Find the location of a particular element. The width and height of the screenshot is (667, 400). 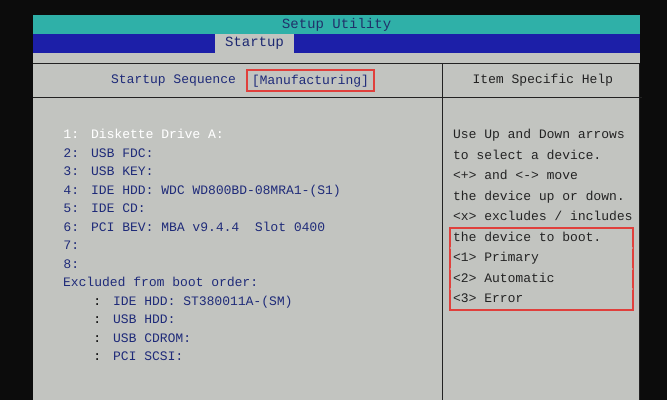

help-text: <3> Error is located at coordinates (541, 299).